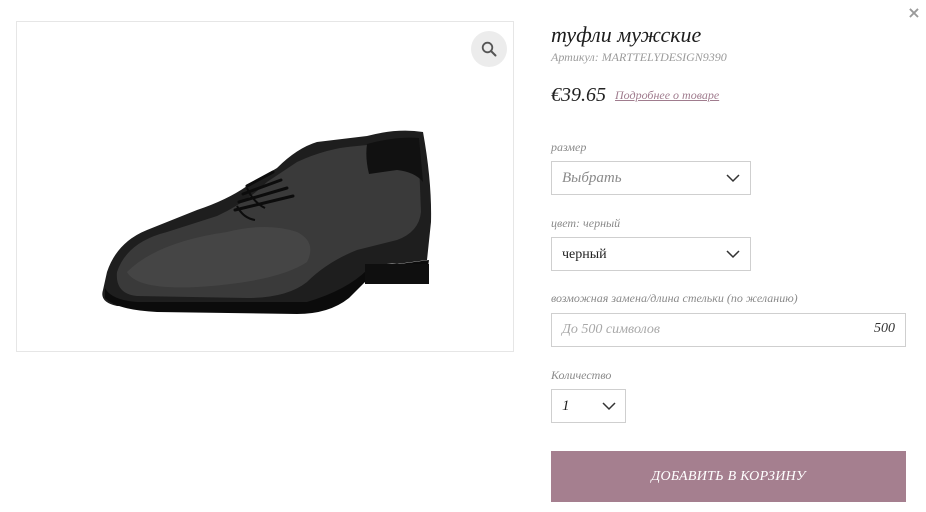  What do you see at coordinates (626, 34) in the screenshot?
I see `product-title: туфли мужские` at bounding box center [626, 34].